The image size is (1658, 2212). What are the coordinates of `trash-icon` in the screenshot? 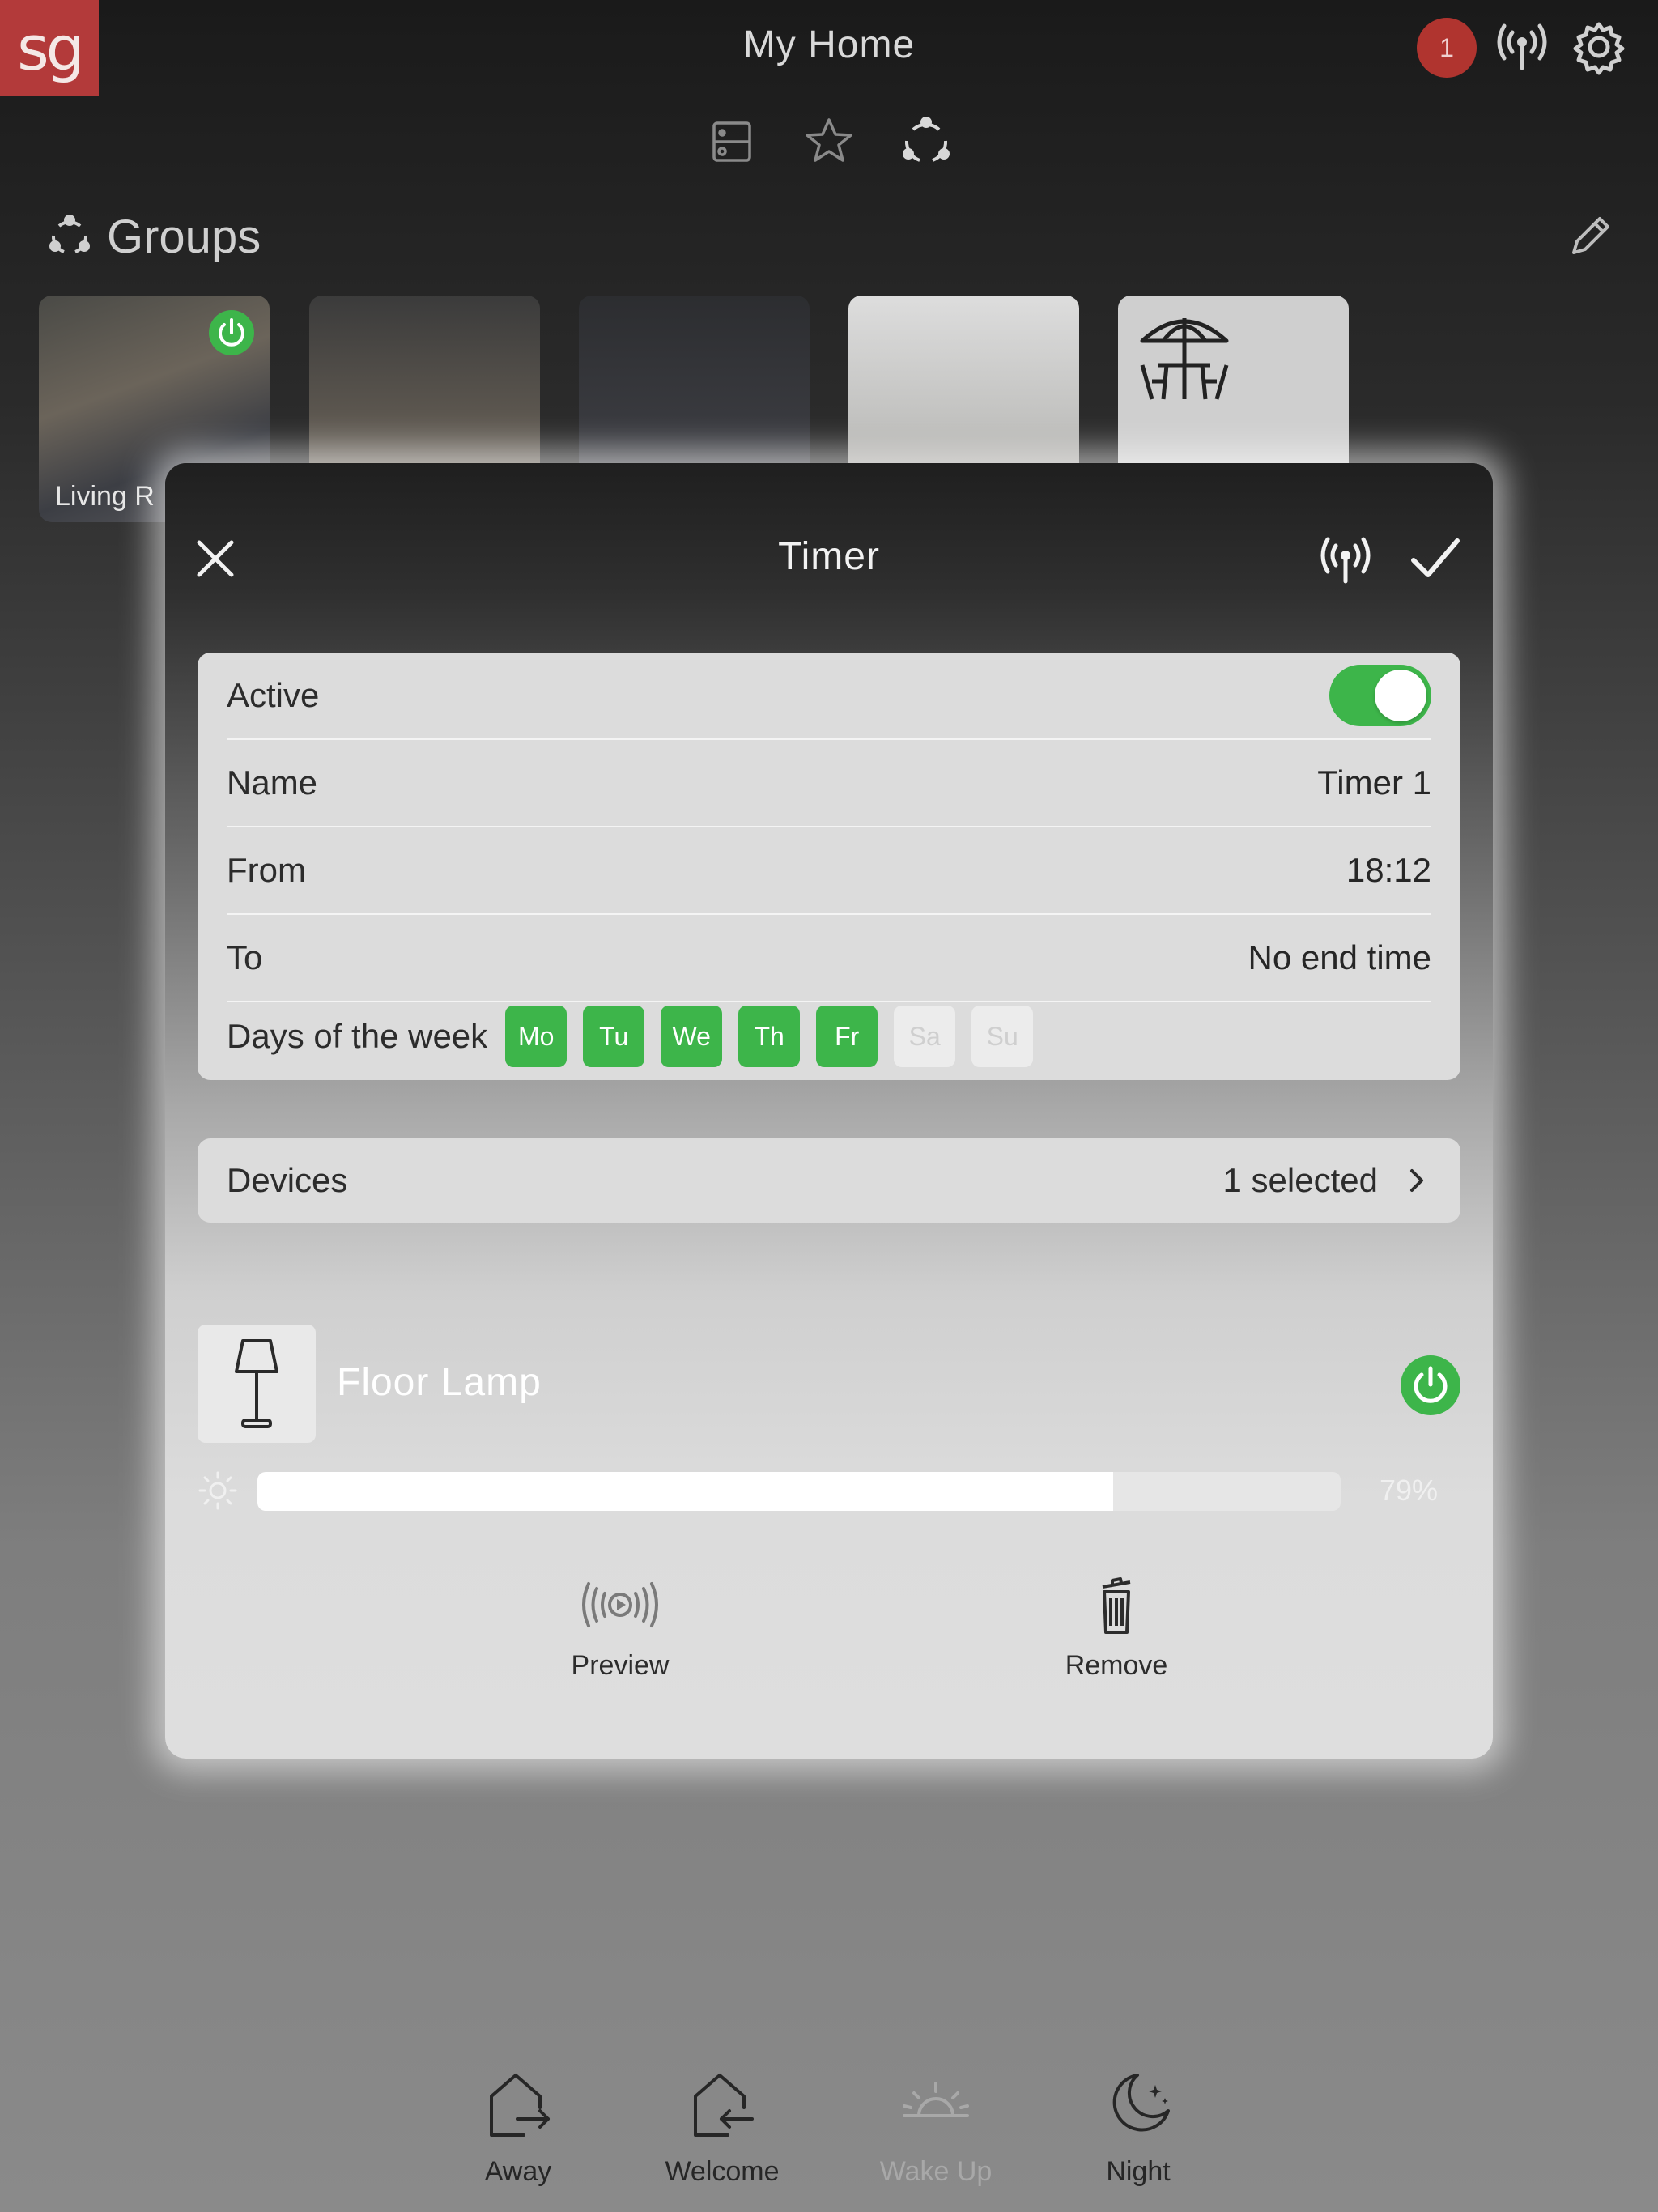 It's located at (1116, 1606).